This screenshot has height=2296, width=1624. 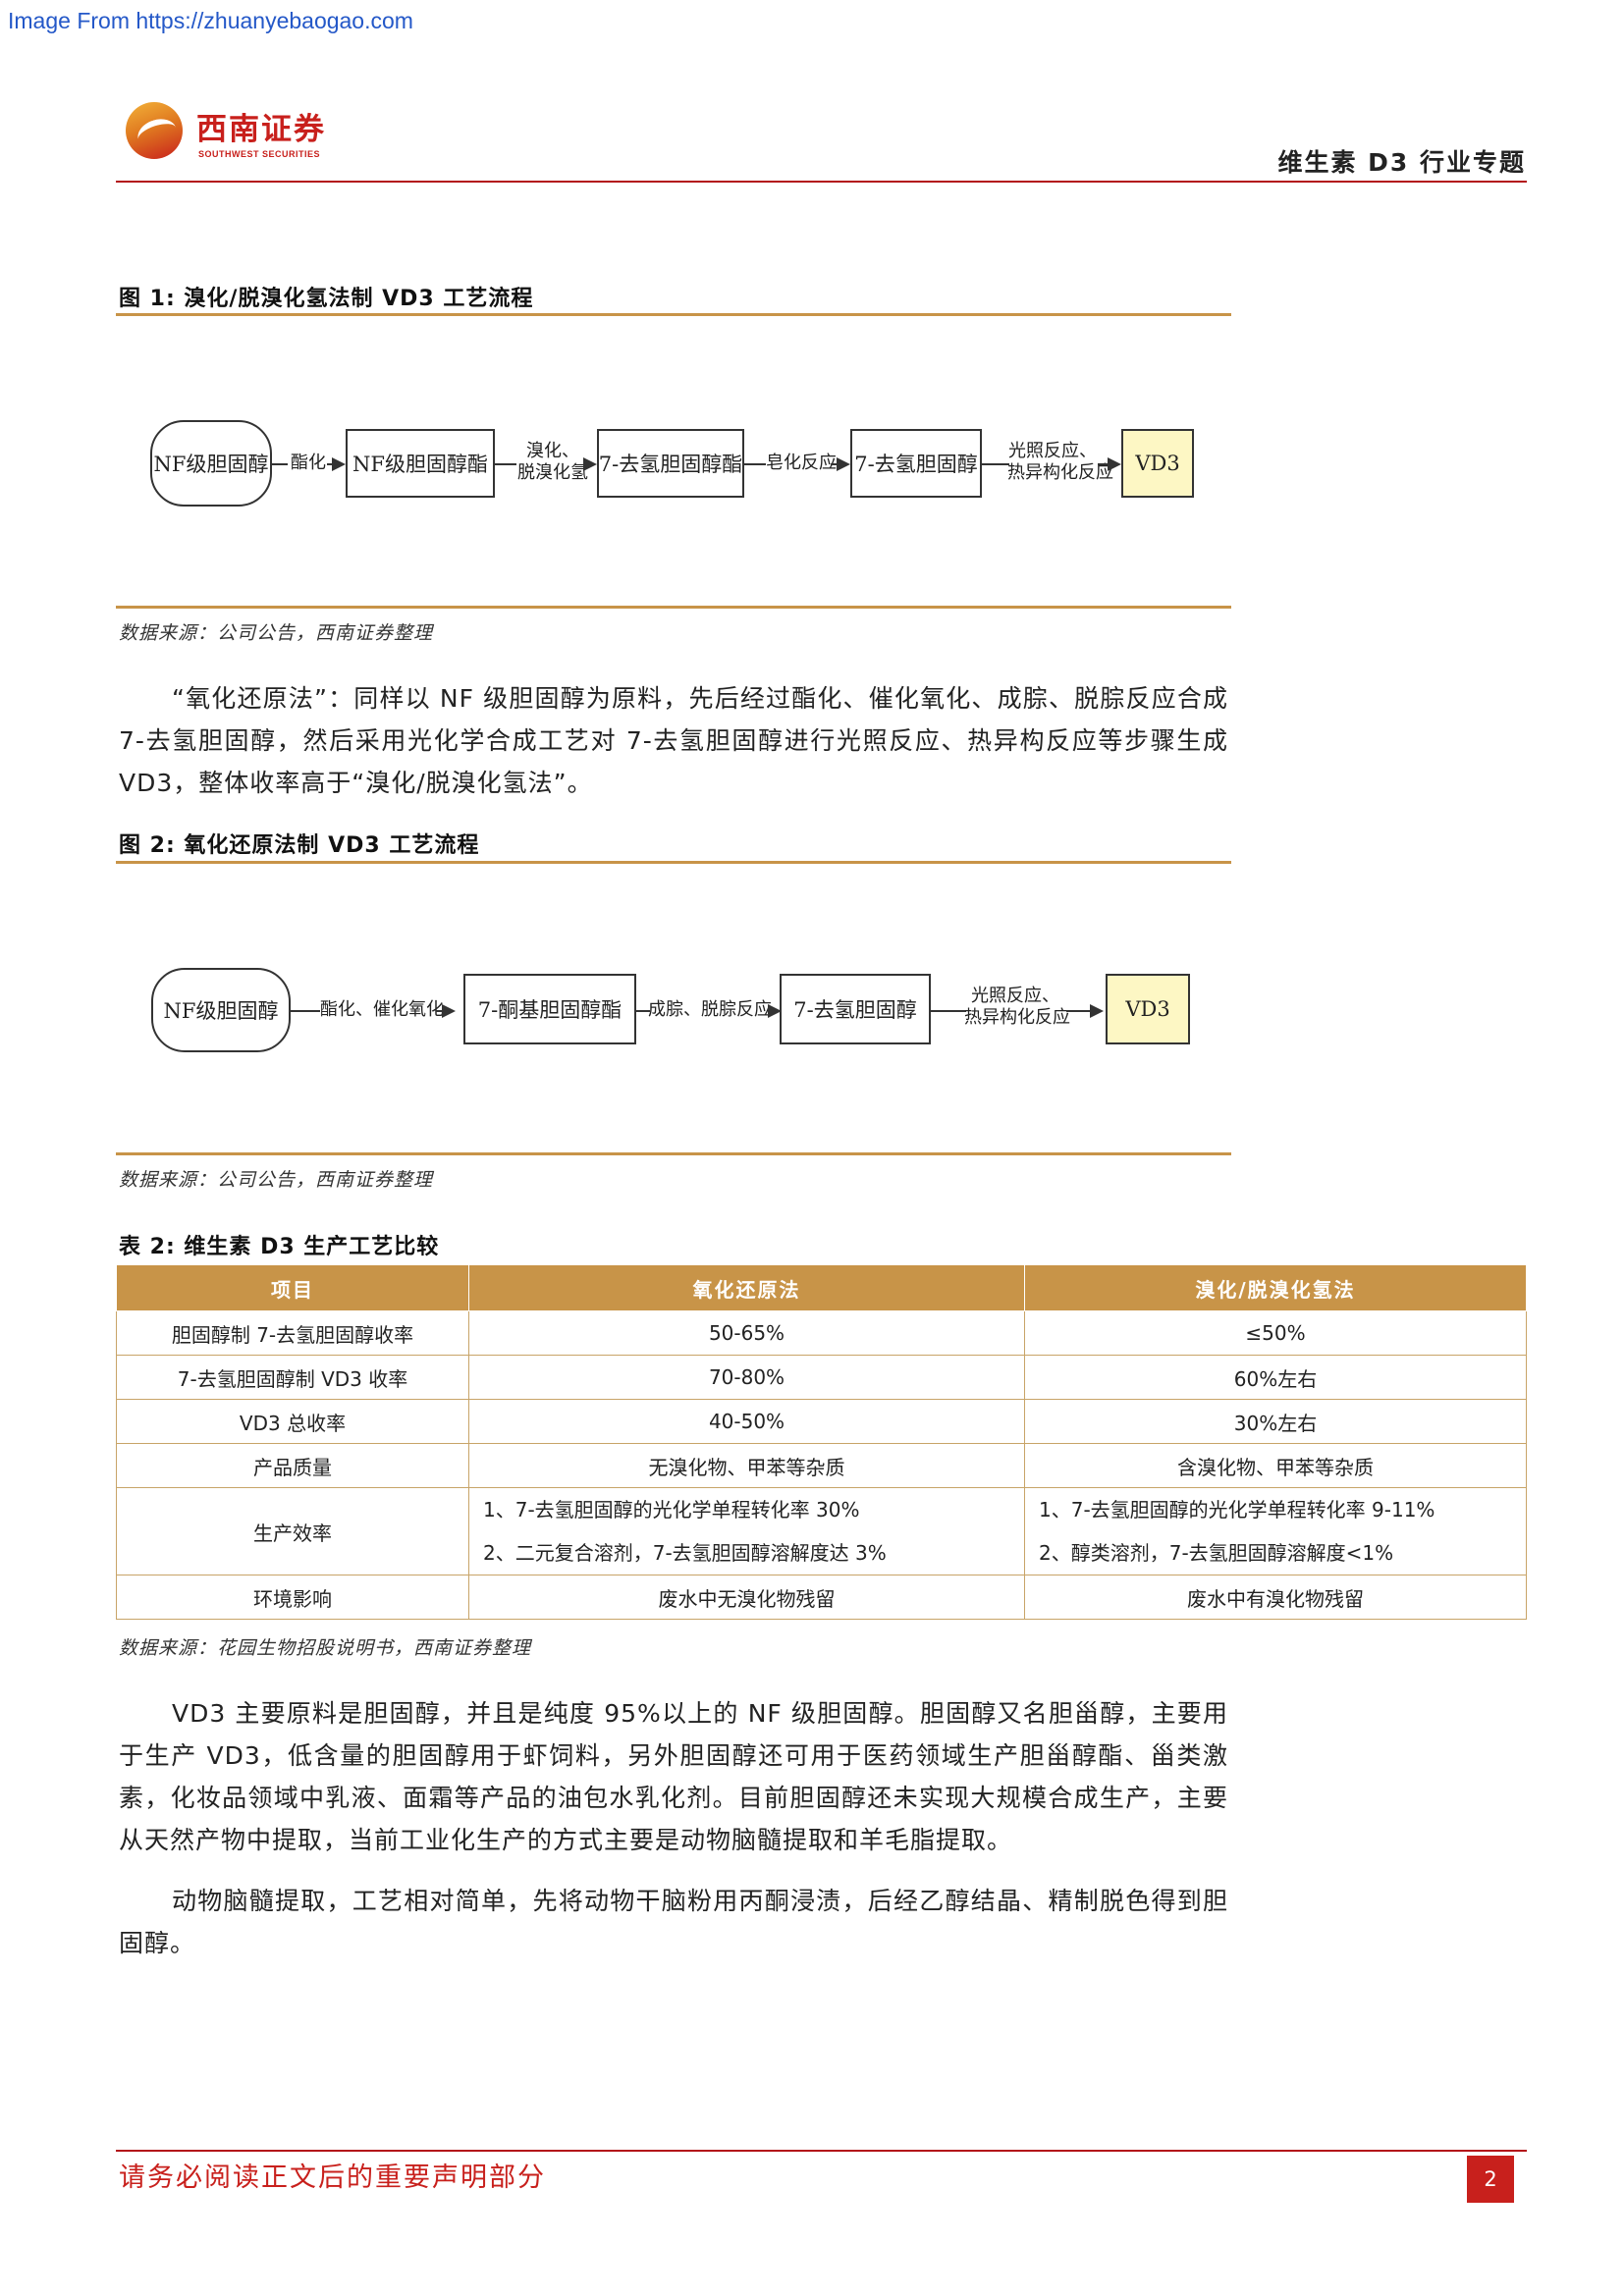 What do you see at coordinates (292, 1531) in the screenshot?
I see `table-cell-item: 生产效率` at bounding box center [292, 1531].